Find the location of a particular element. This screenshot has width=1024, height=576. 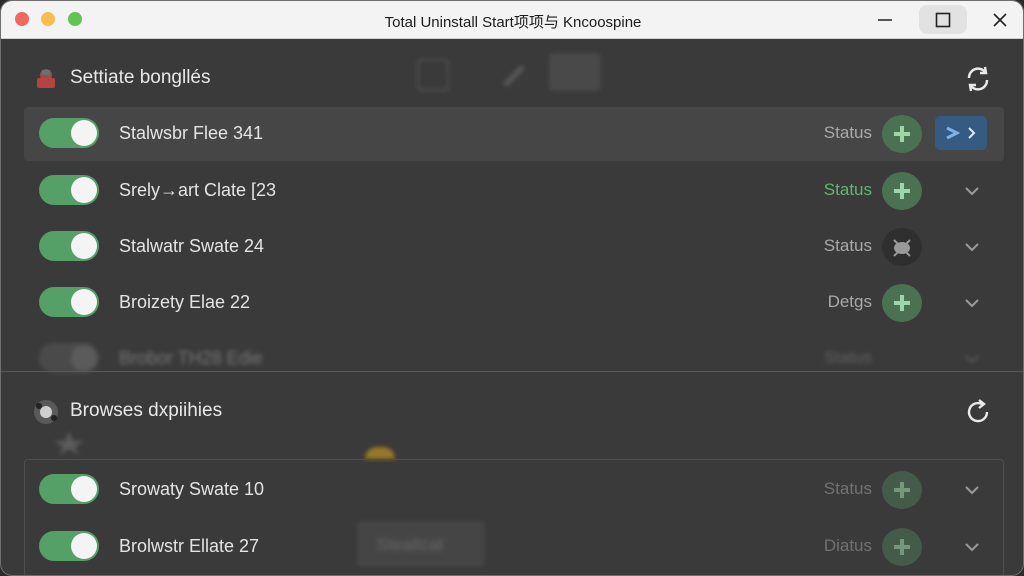

shield-app-icon is located at coordinates (46, 79).